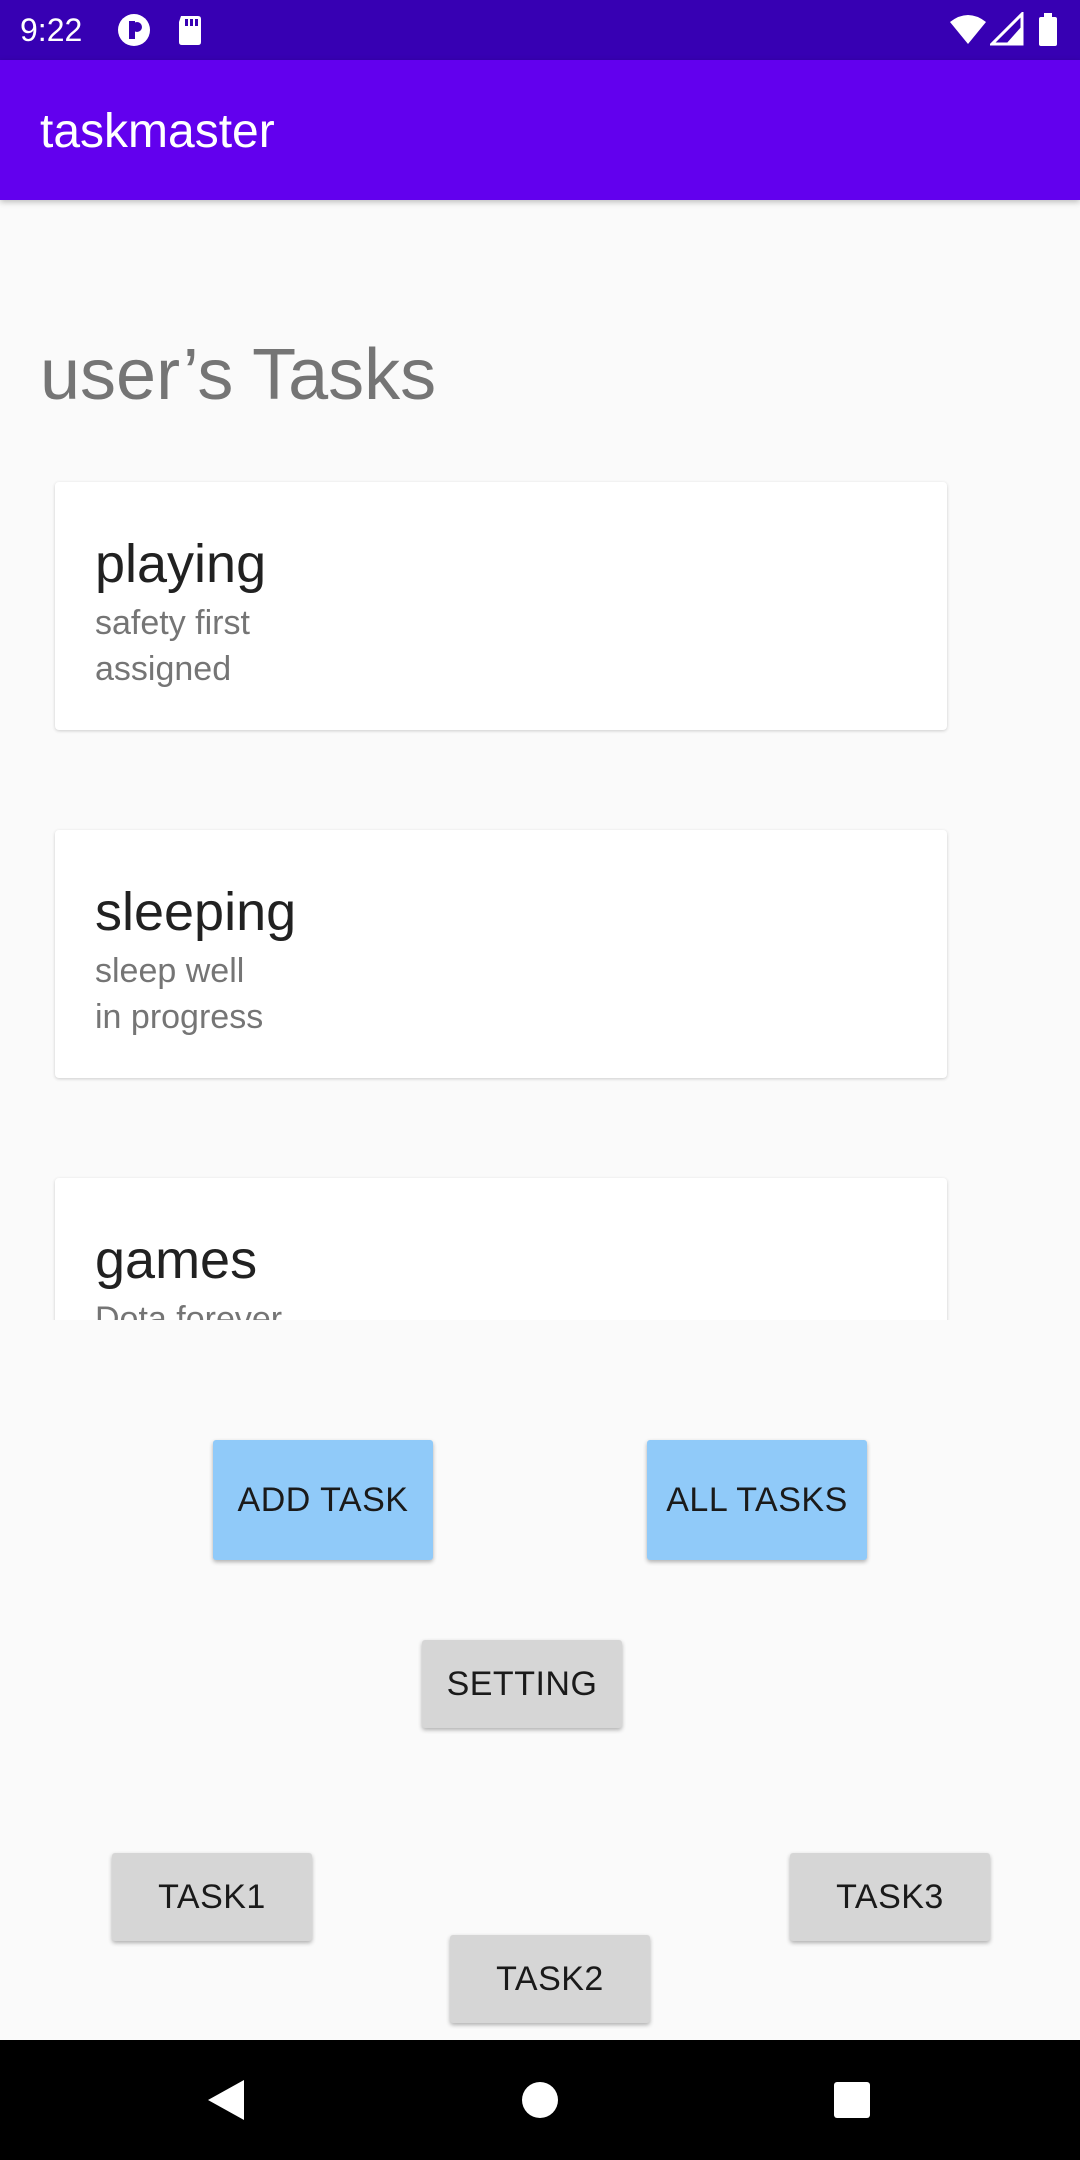 The width and height of the screenshot is (1080, 2160). Describe the element at coordinates (1007, 29) in the screenshot. I see `signal-icon` at that location.